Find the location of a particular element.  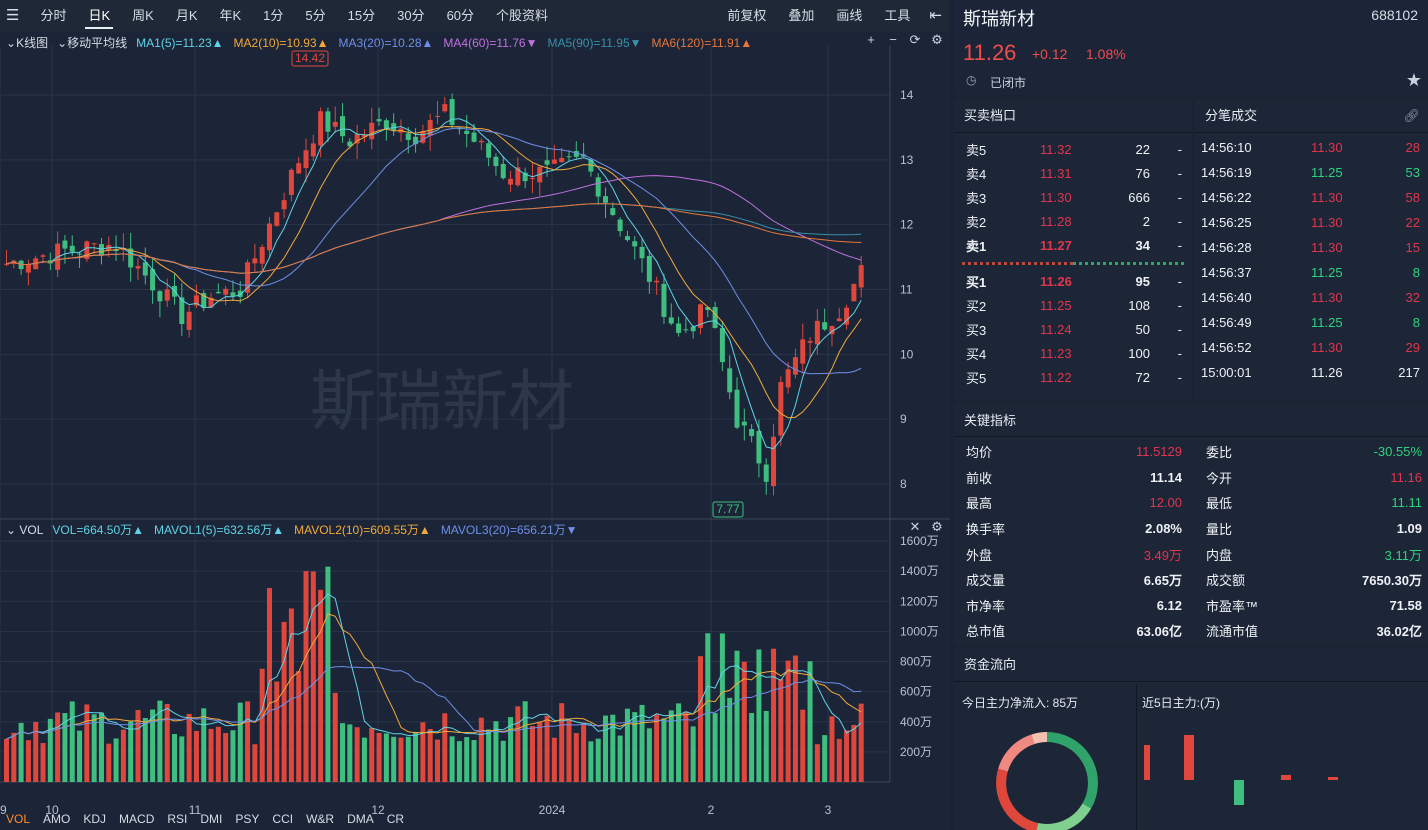

metric-value: 63.06亿 is located at coordinates (1159, 632).